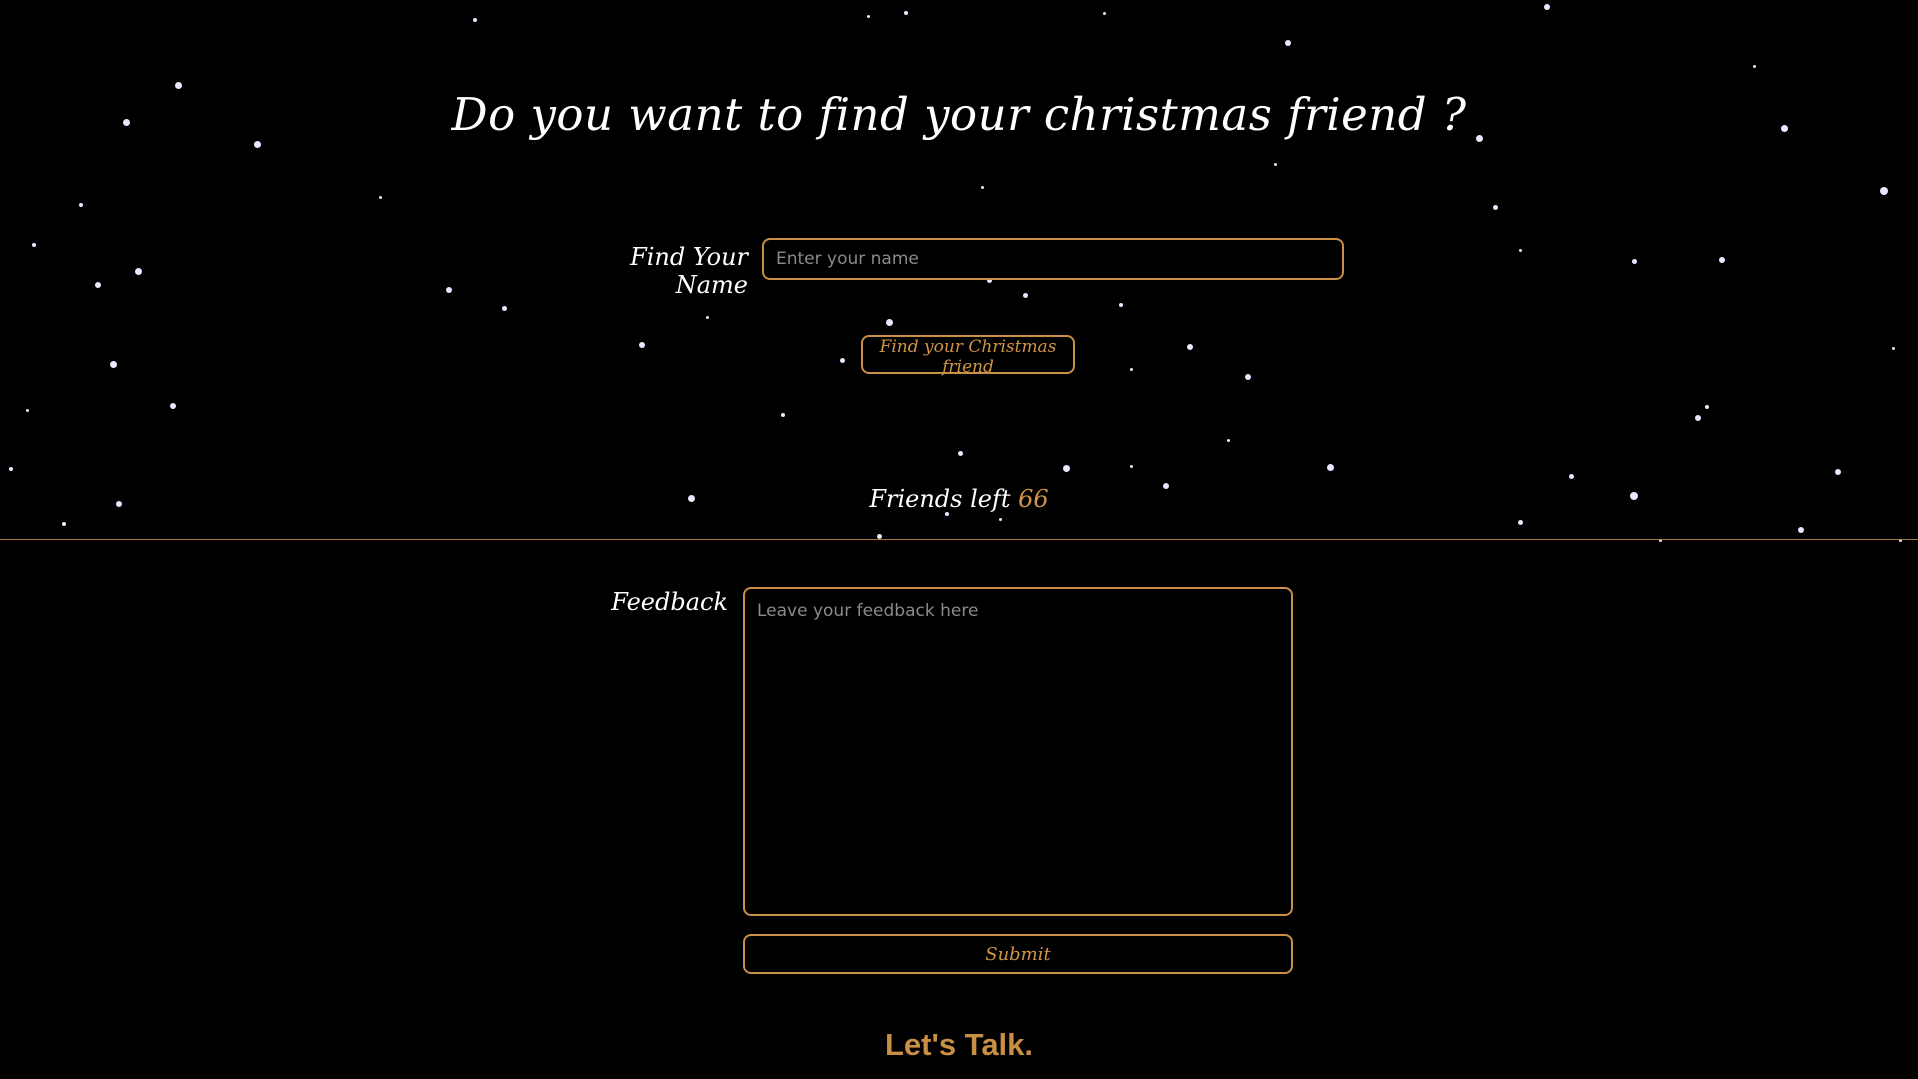  What do you see at coordinates (1018, 954) in the screenshot?
I see `submit-button: Submit` at bounding box center [1018, 954].